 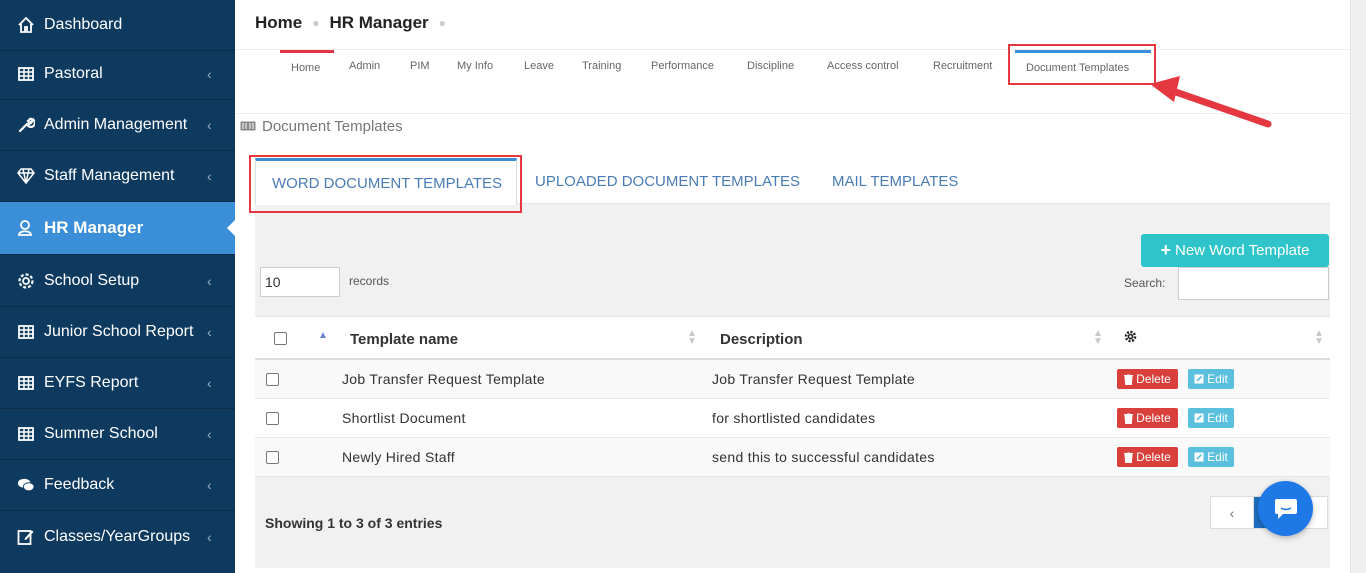 I want to click on table-header: ▲ Template name ▲ ▼ Description ▲ ▼ ▲ ▼, so click(x=792, y=338).